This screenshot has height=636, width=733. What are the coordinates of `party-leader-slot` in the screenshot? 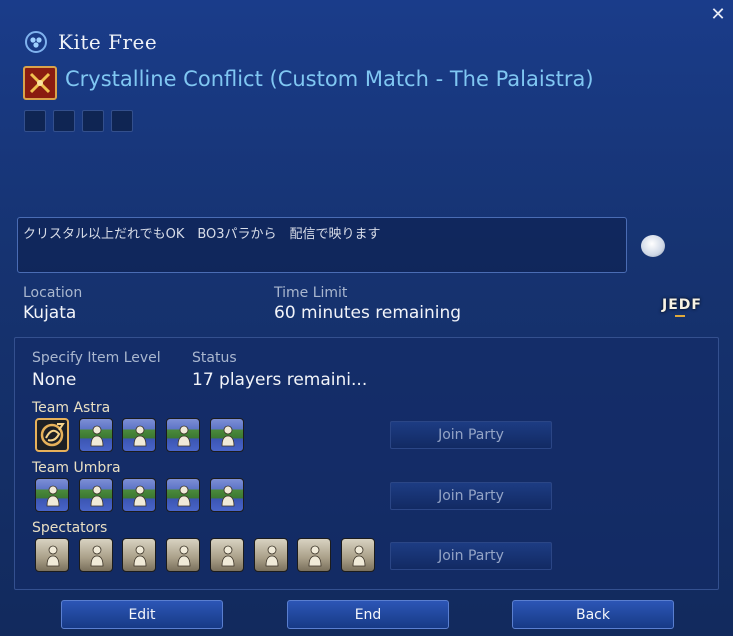 It's located at (52, 435).